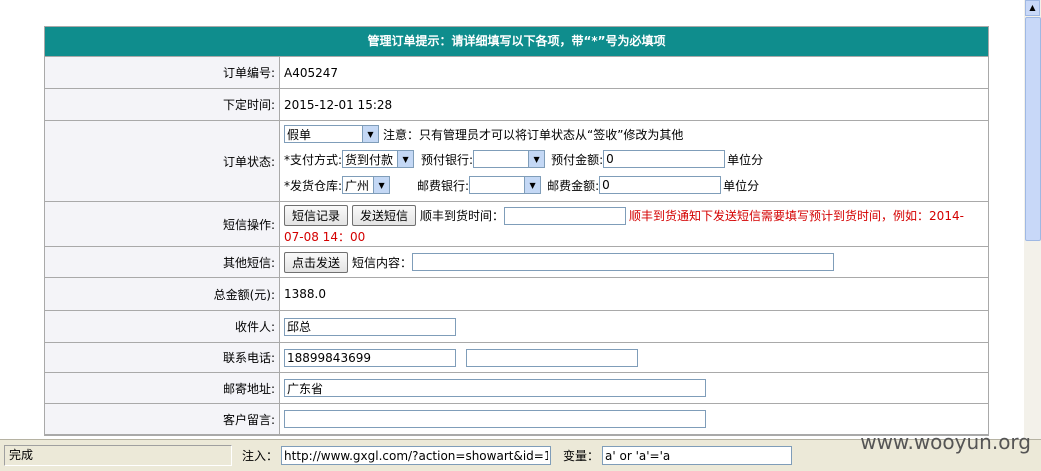  What do you see at coordinates (447, 159) in the screenshot?
I see `prepay-bank-label: 预付银行:` at bounding box center [447, 159].